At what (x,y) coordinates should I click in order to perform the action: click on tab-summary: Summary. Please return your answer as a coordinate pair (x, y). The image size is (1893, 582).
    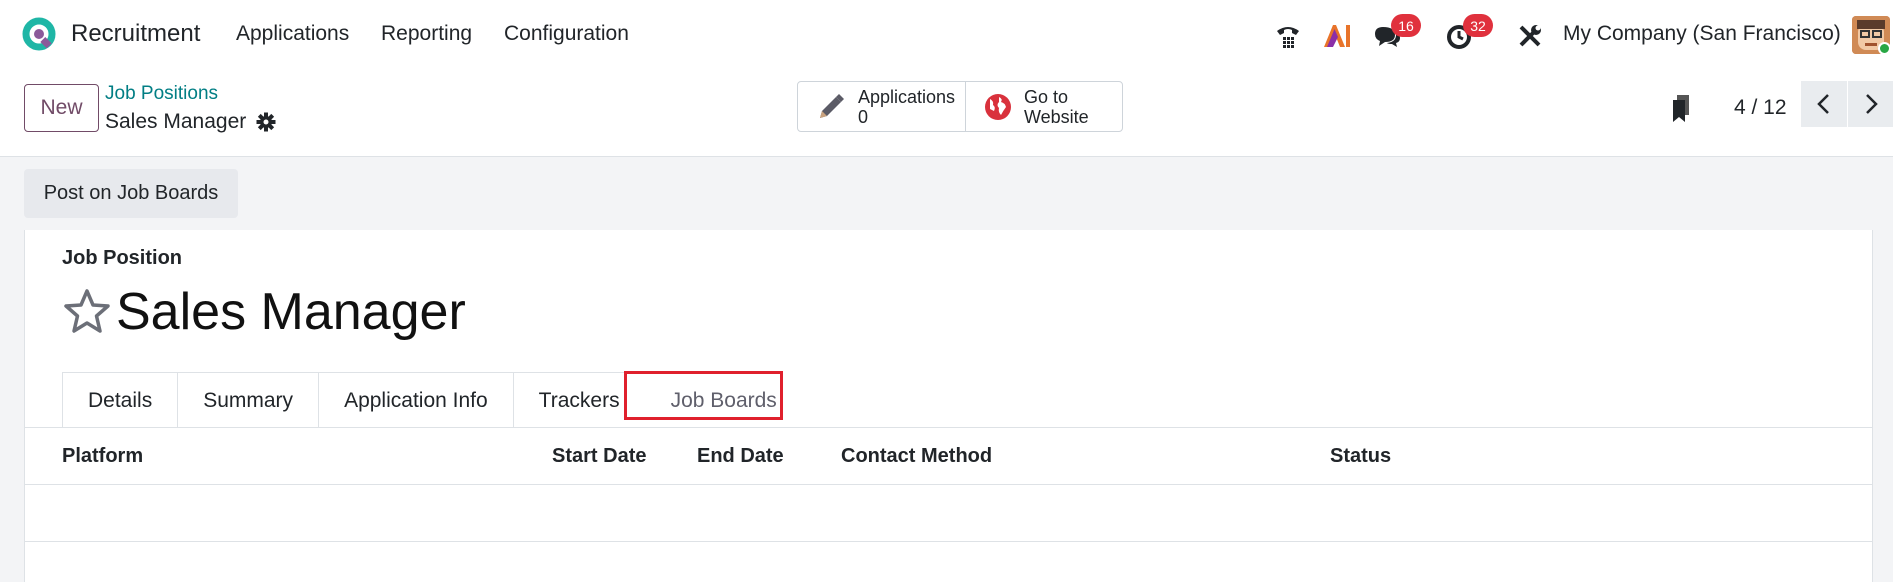
    Looking at the image, I should click on (248, 400).